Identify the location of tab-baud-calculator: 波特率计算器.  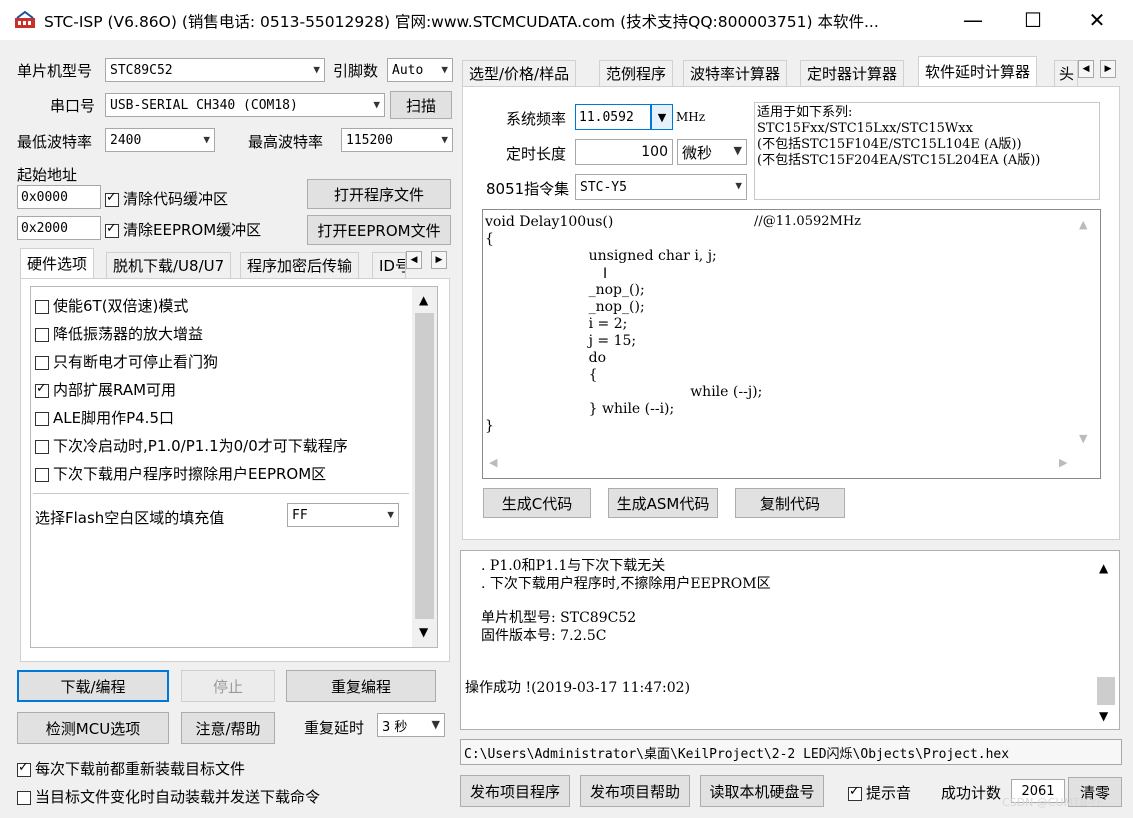
(735, 73).